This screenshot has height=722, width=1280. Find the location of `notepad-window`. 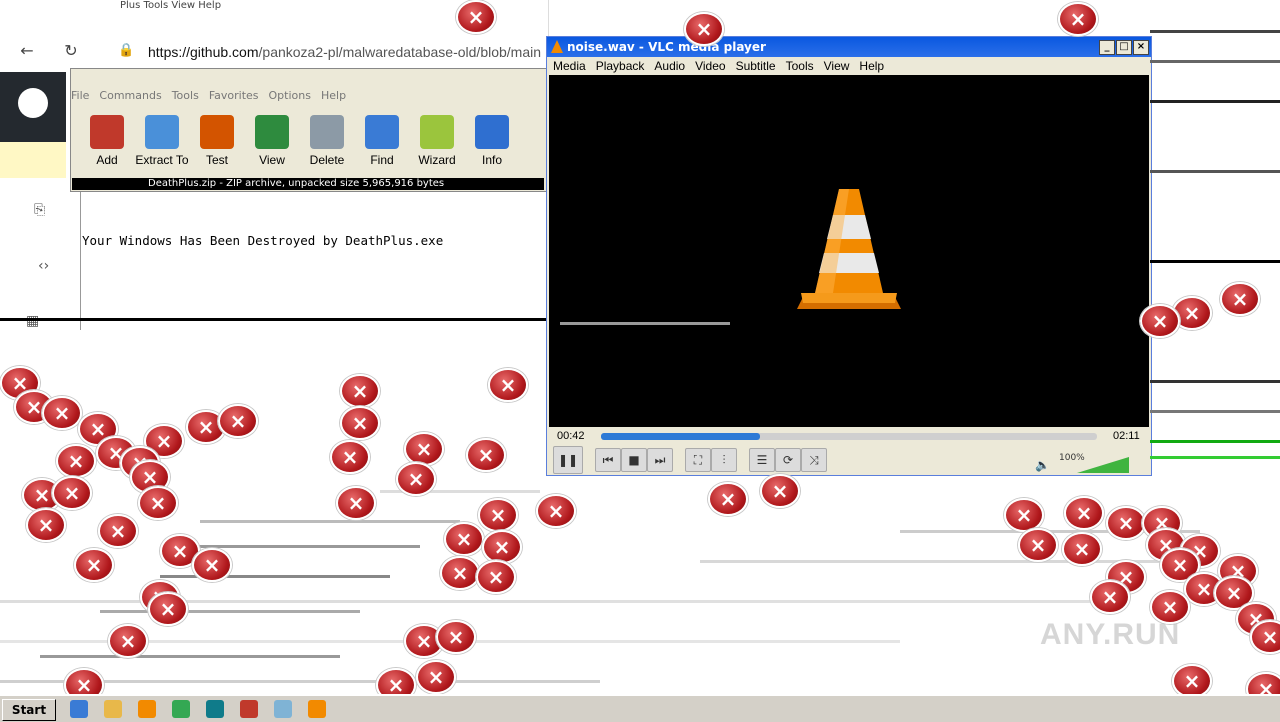

notepad-window is located at coordinates (313, 260).